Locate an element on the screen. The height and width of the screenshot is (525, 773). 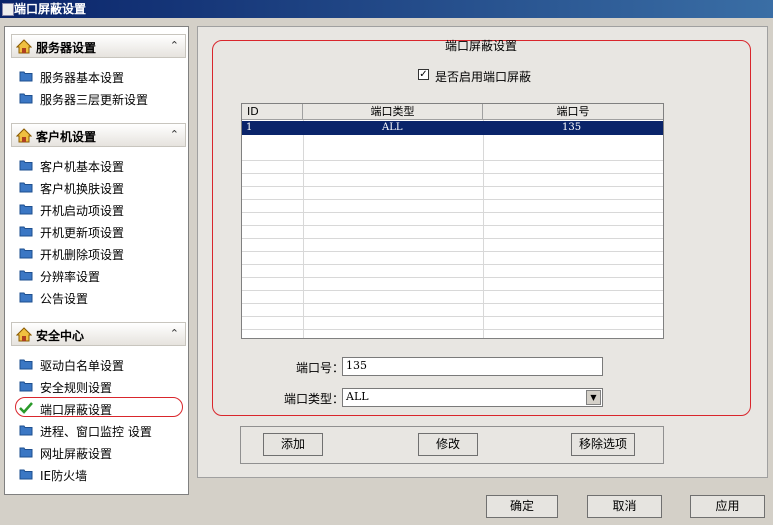
sidebar-group-title: 安全中心 is located at coordinates (60, 336).